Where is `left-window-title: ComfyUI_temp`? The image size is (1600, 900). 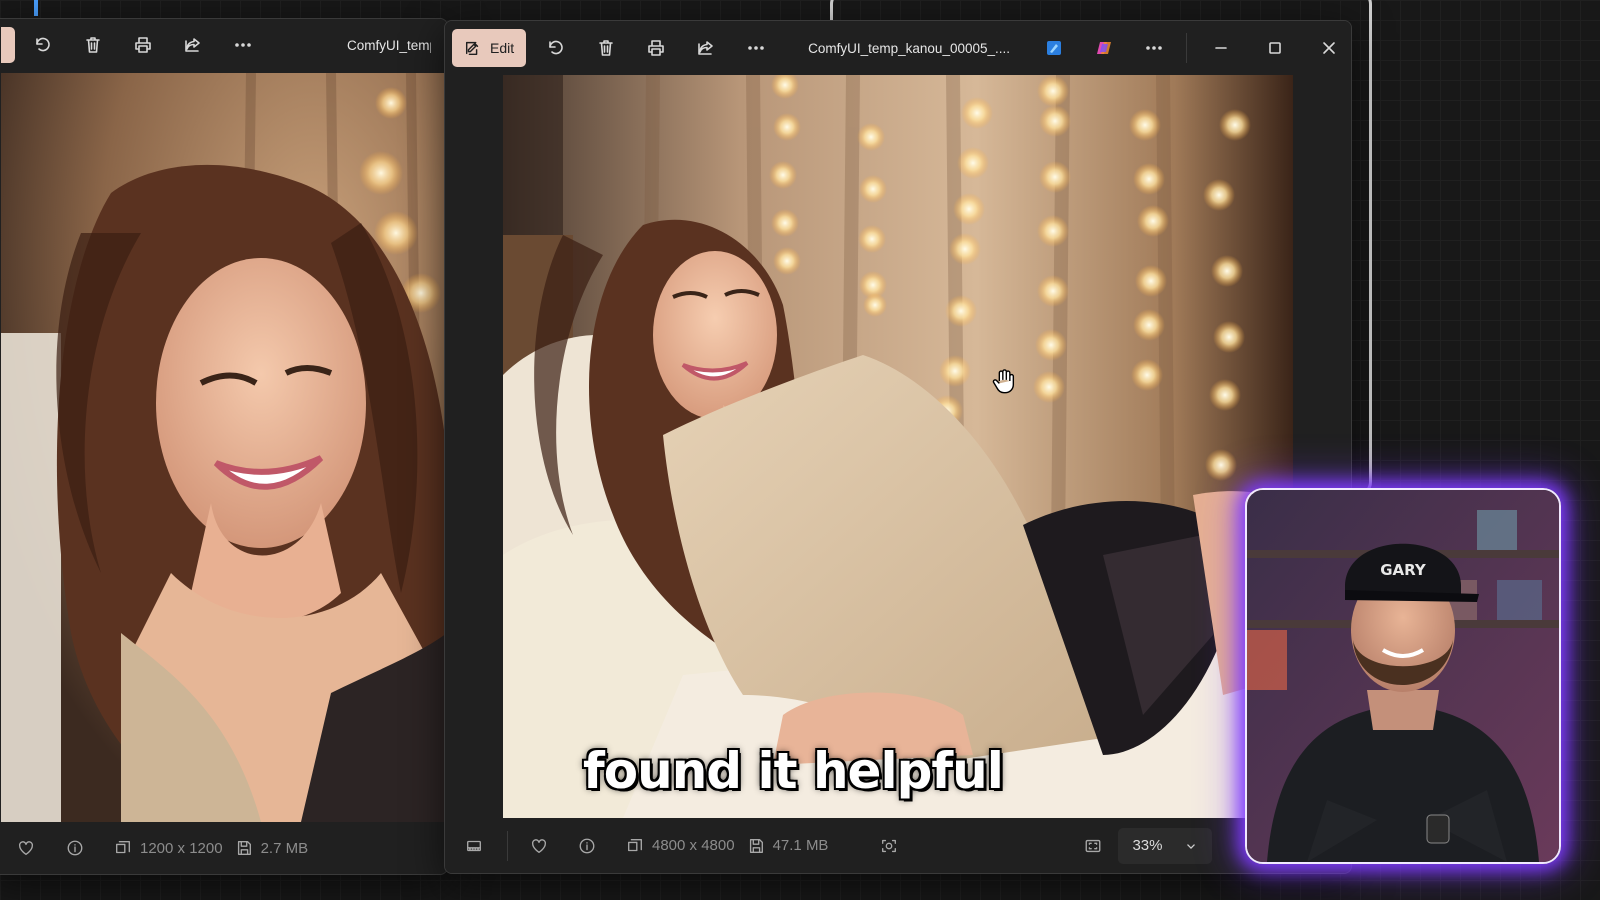
left-window-title: ComfyUI_temp is located at coordinates (389, 45).